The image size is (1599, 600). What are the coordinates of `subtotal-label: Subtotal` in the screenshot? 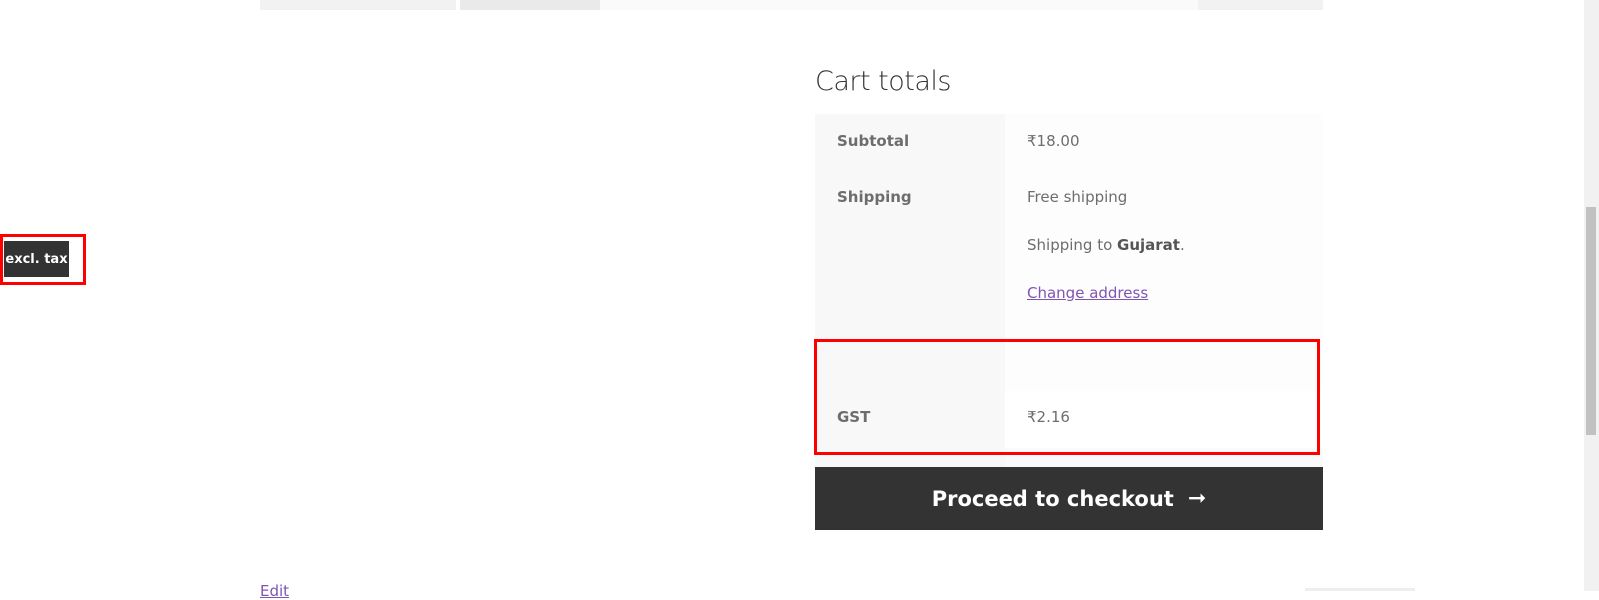 It's located at (910, 142).